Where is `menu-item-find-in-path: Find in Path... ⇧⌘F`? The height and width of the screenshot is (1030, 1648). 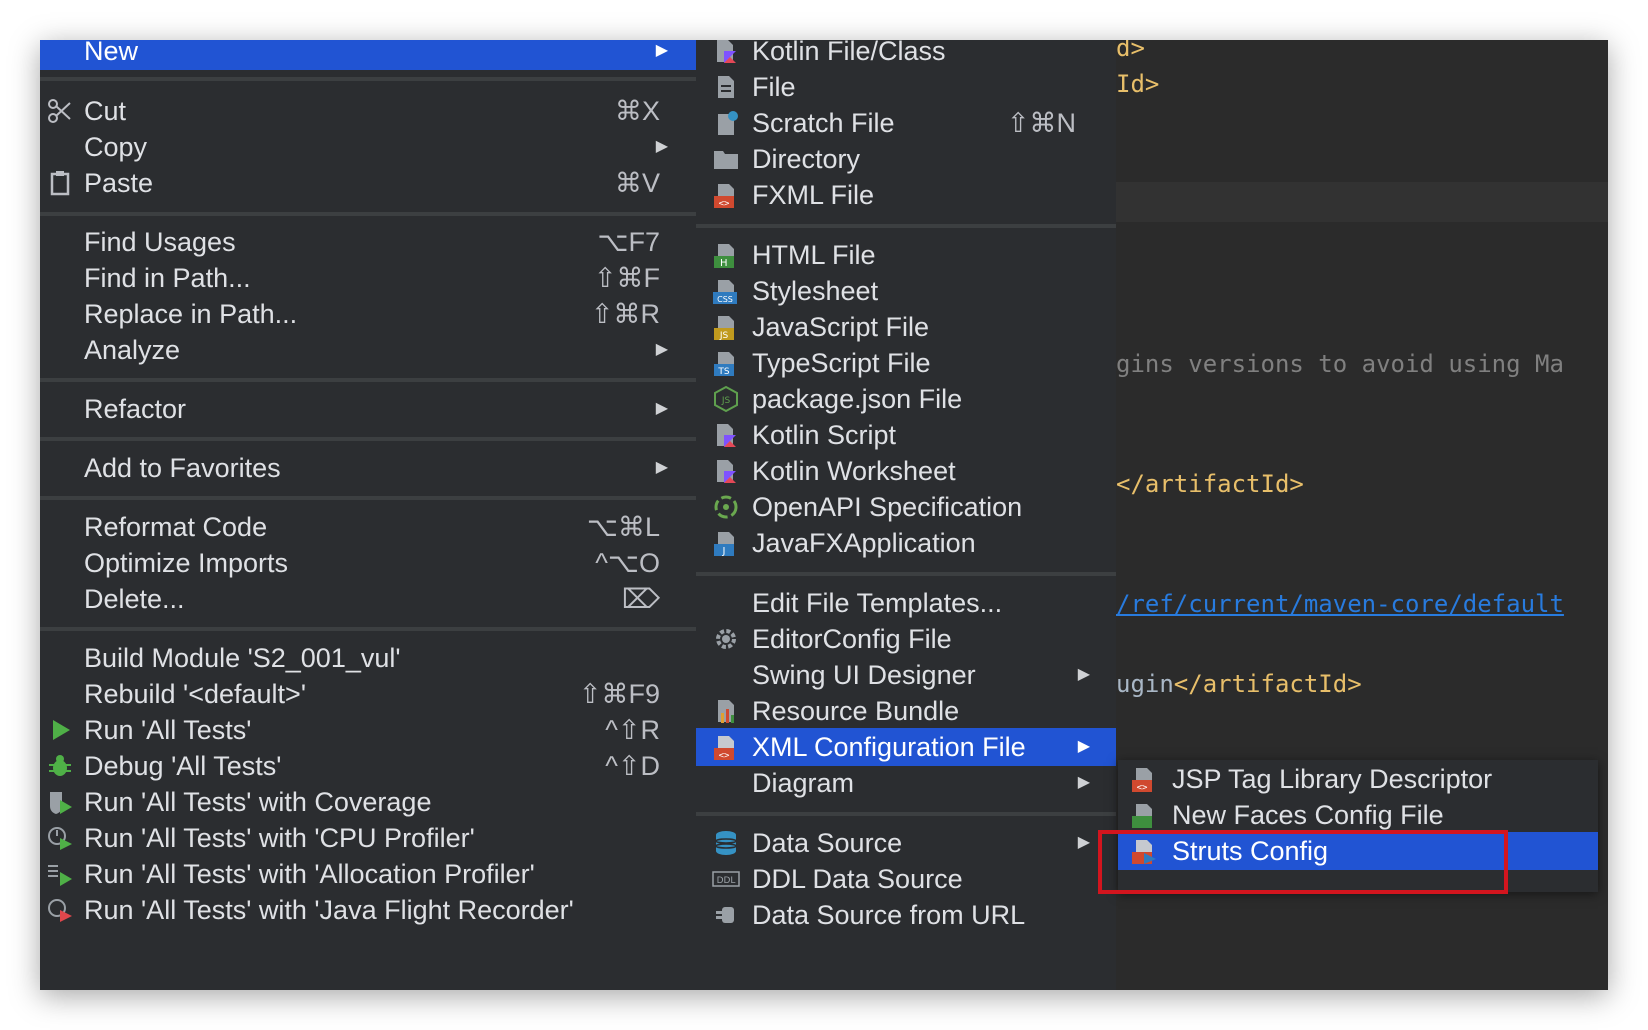
menu-item-find-in-path: Find in Path... ⇧⌘F is located at coordinates (368, 278).